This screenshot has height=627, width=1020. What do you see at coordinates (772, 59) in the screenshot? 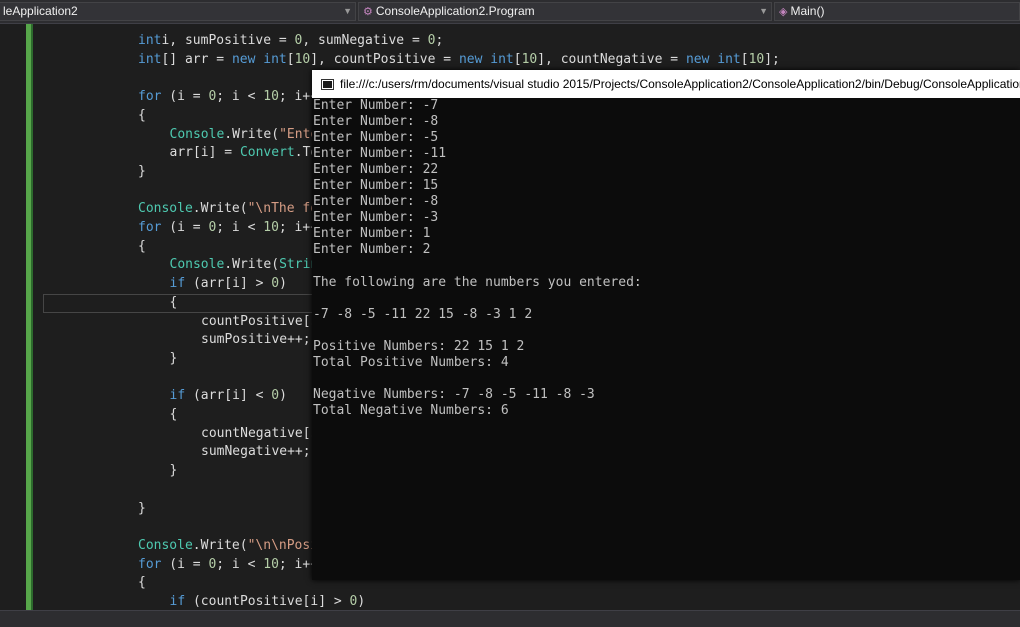
I see `code-token: ];` at bounding box center [772, 59].